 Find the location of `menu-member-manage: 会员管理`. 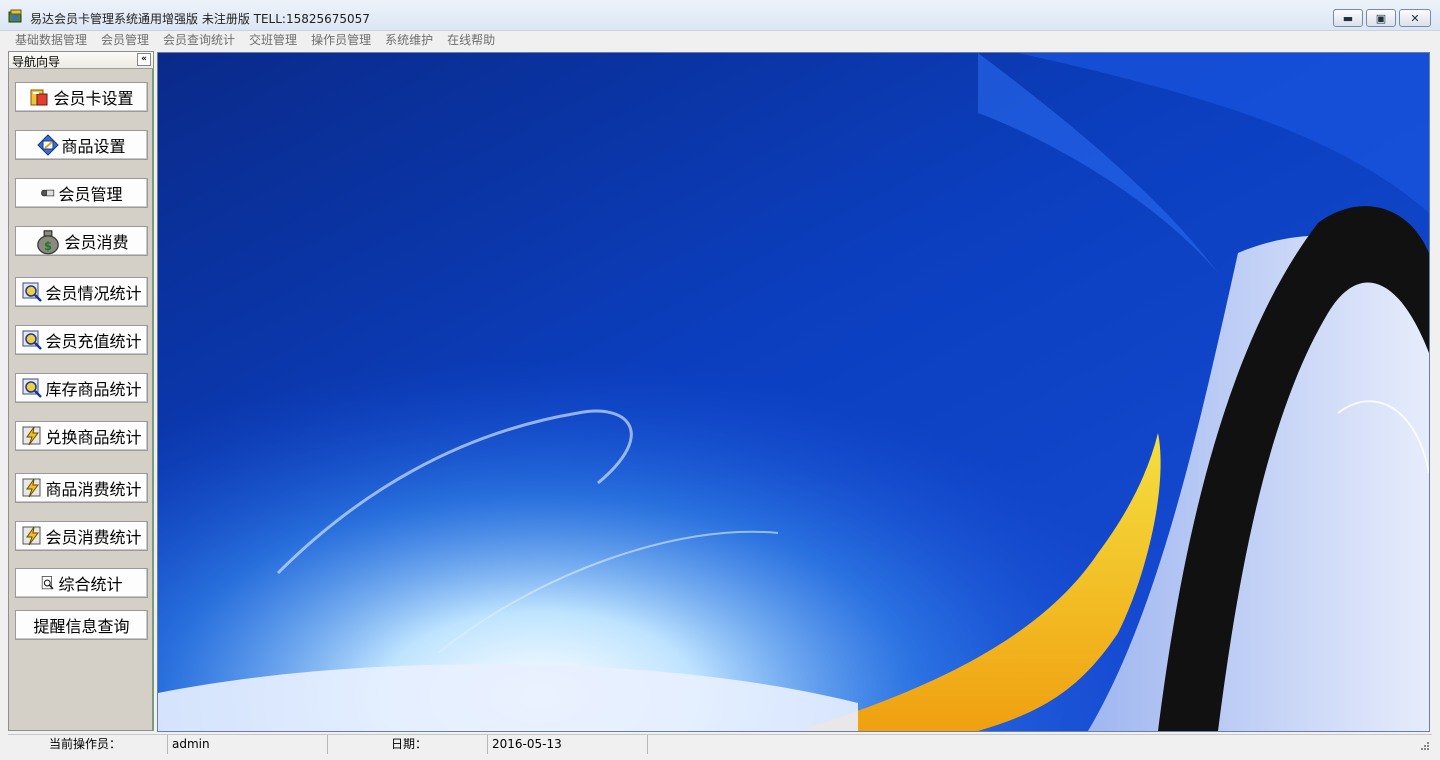

menu-member-manage: 会员管理 is located at coordinates (125, 40).